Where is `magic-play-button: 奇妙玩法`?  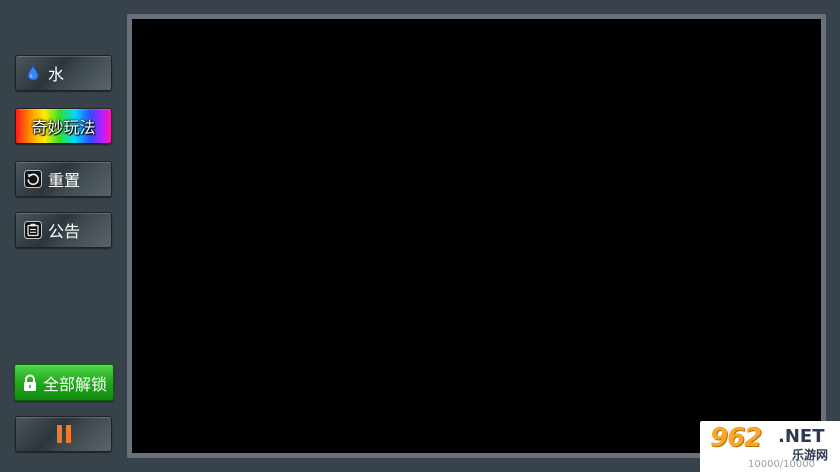 magic-play-button: 奇妙玩法 is located at coordinates (63, 126).